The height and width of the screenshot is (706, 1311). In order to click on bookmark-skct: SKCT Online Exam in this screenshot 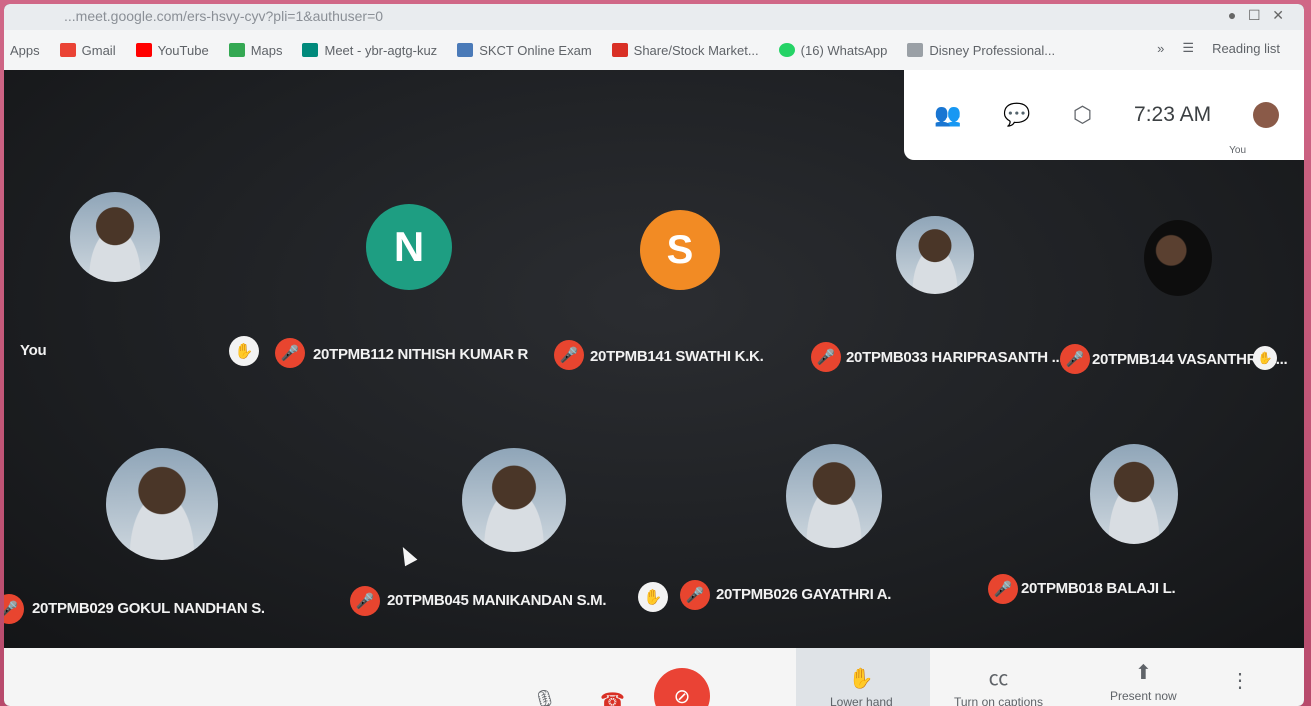, I will do `click(524, 50)`.